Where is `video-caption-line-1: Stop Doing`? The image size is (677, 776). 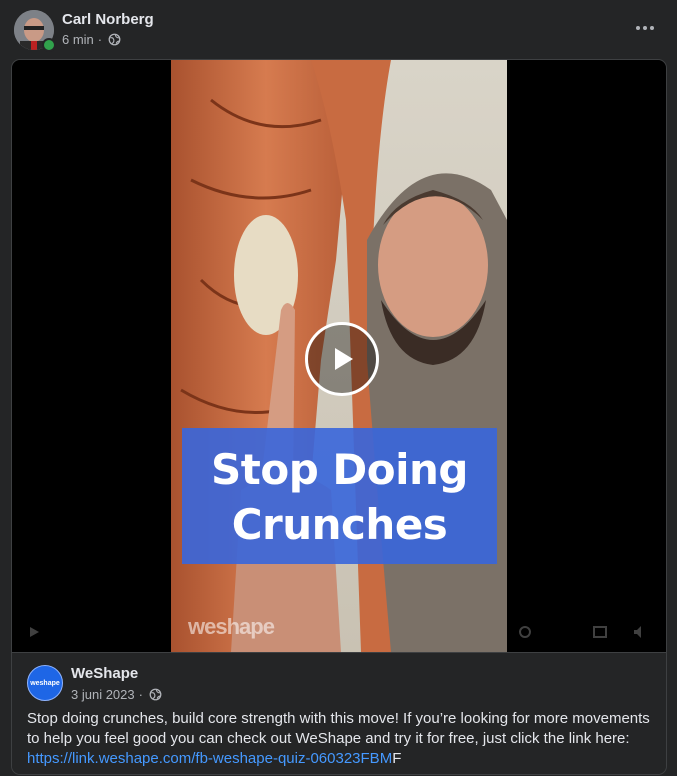
video-caption-line-1: Stop Doing is located at coordinates (339, 469).